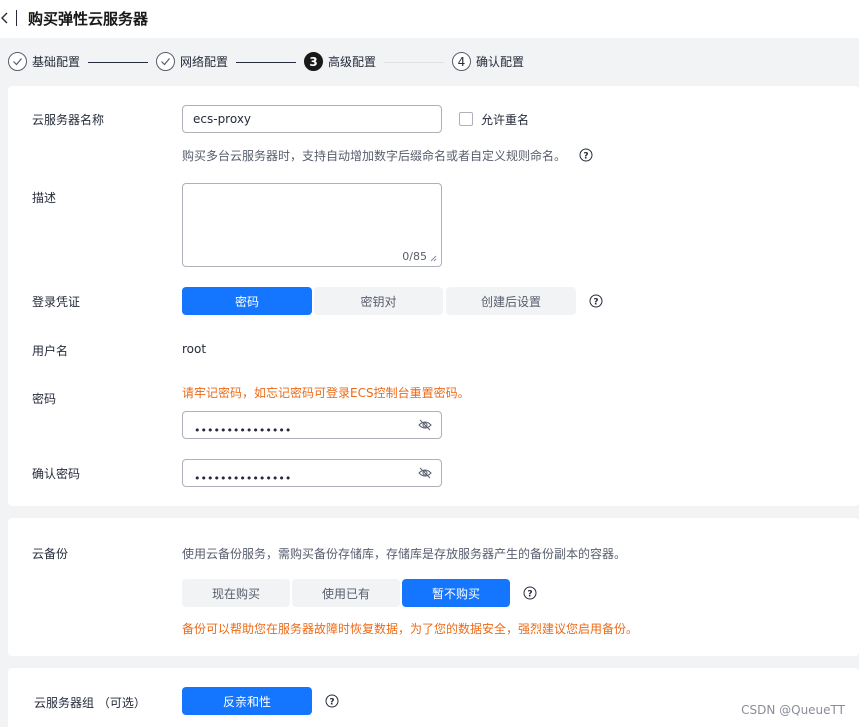 The height and width of the screenshot is (727, 859). What do you see at coordinates (88, 19) in the screenshot?
I see `page-title: 购买弹性云服务器` at bounding box center [88, 19].